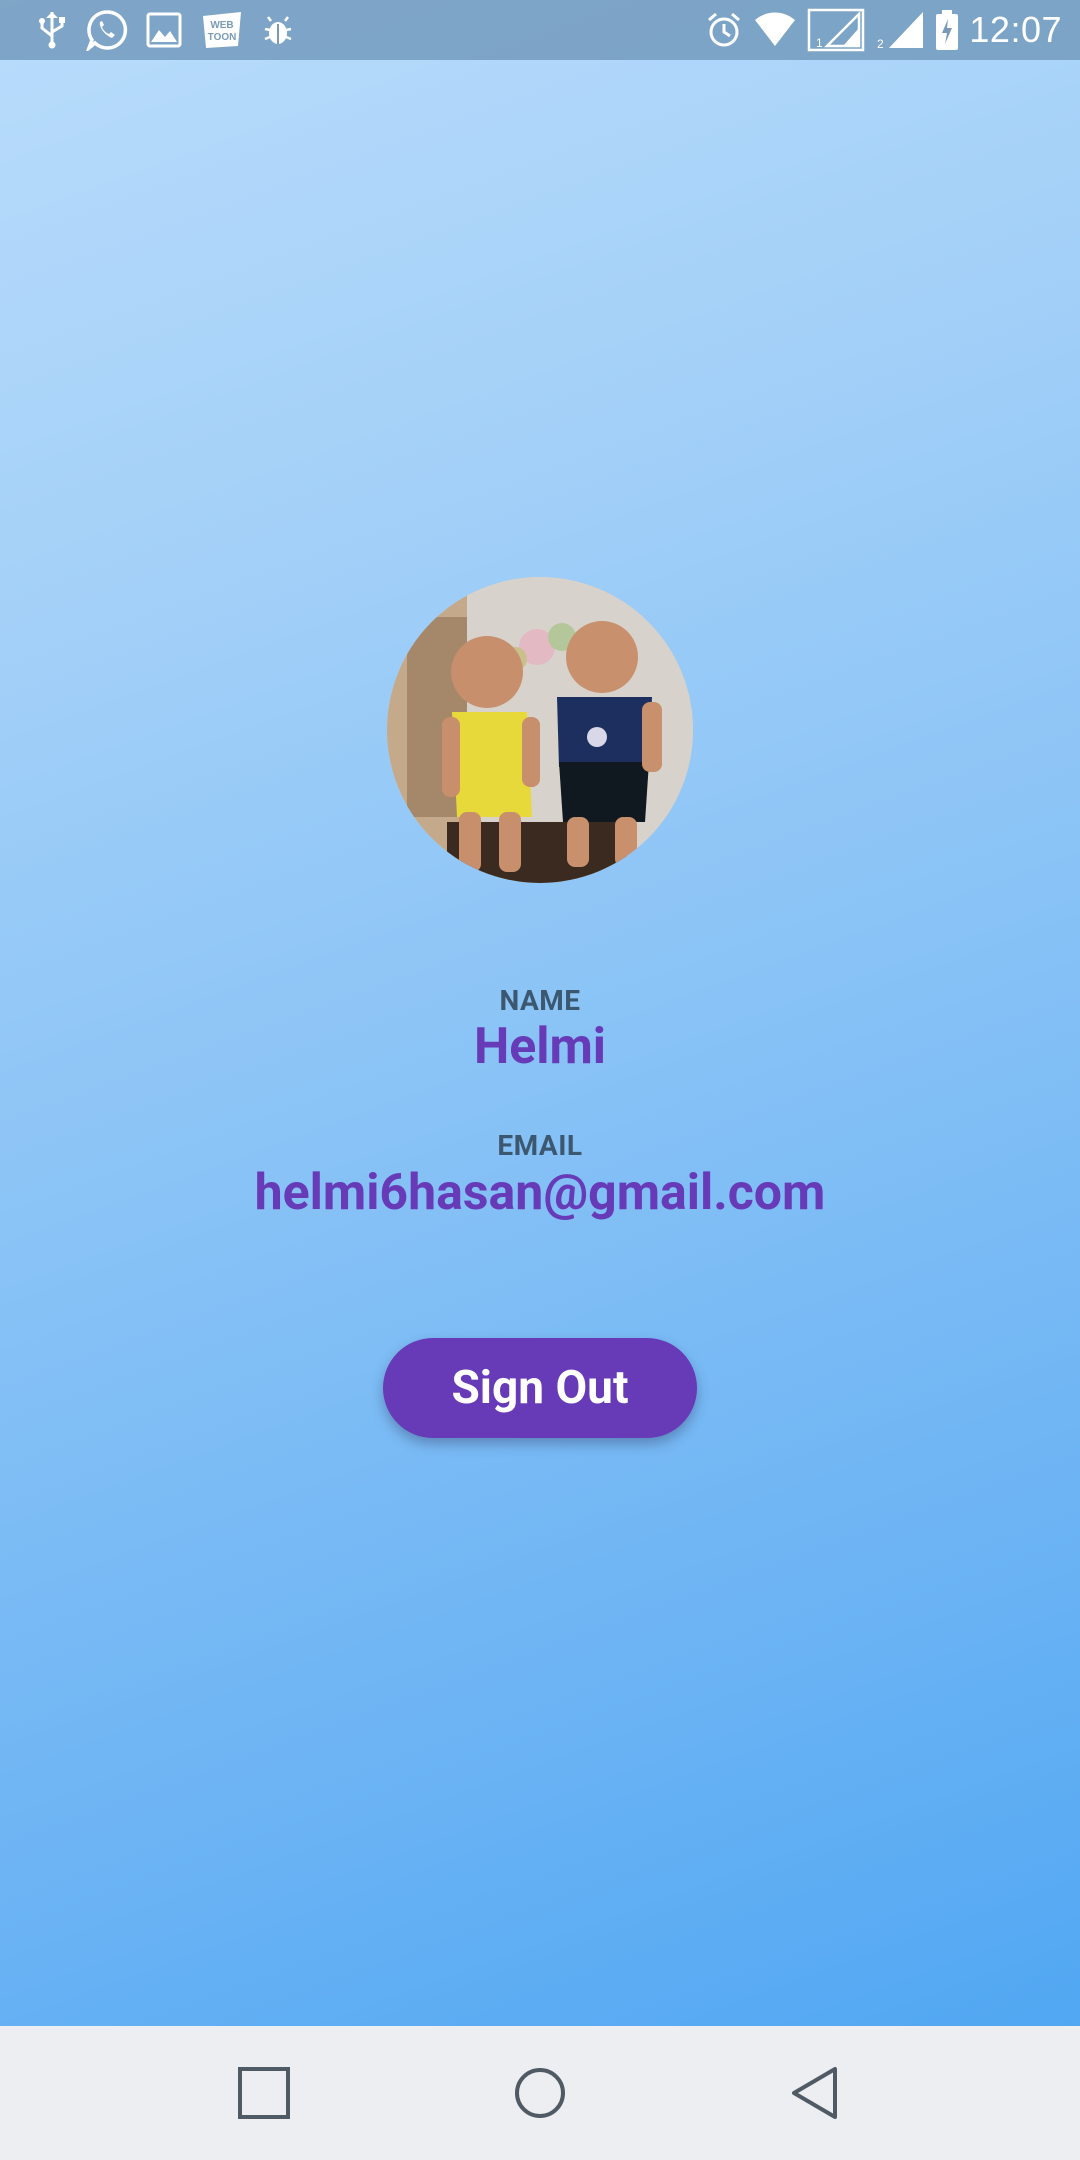  I want to click on user-email: helmi6hasan@gmail.com, so click(540, 1193).